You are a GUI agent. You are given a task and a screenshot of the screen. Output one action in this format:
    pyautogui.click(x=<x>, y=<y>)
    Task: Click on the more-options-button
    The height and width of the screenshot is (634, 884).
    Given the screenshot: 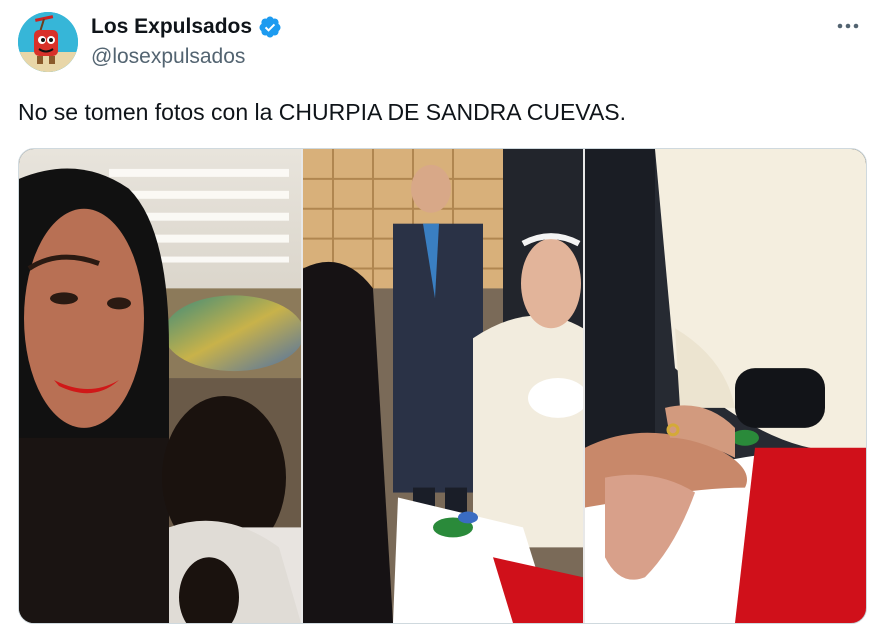 What is the action you would take?
    pyautogui.click(x=848, y=26)
    